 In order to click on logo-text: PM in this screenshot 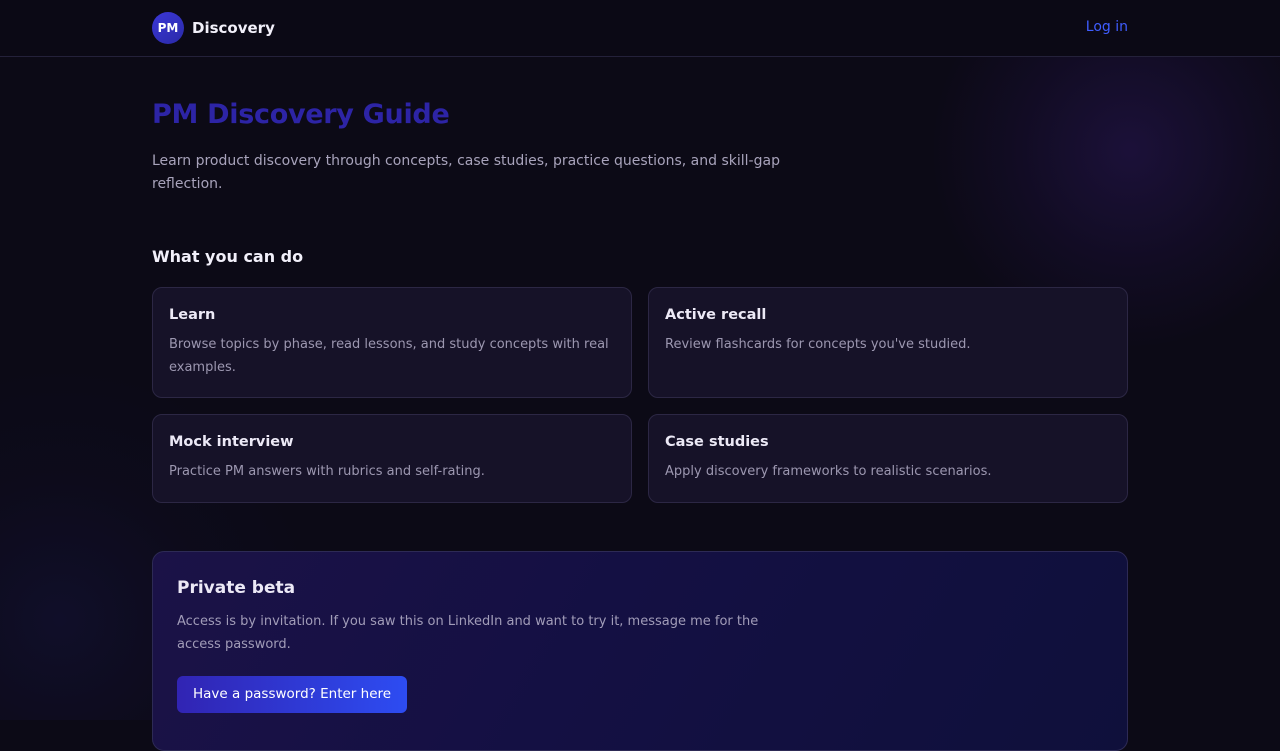, I will do `click(168, 28)`.